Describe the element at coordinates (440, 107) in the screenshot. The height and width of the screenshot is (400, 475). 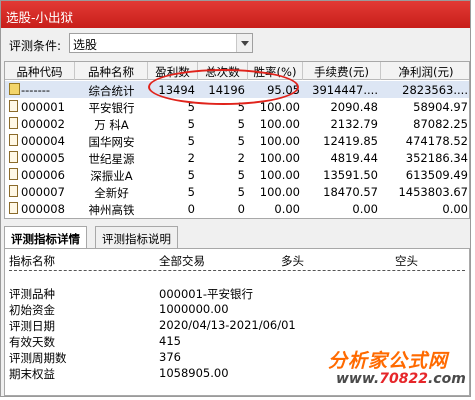
I see `cell-profit: 58904.97` at that location.